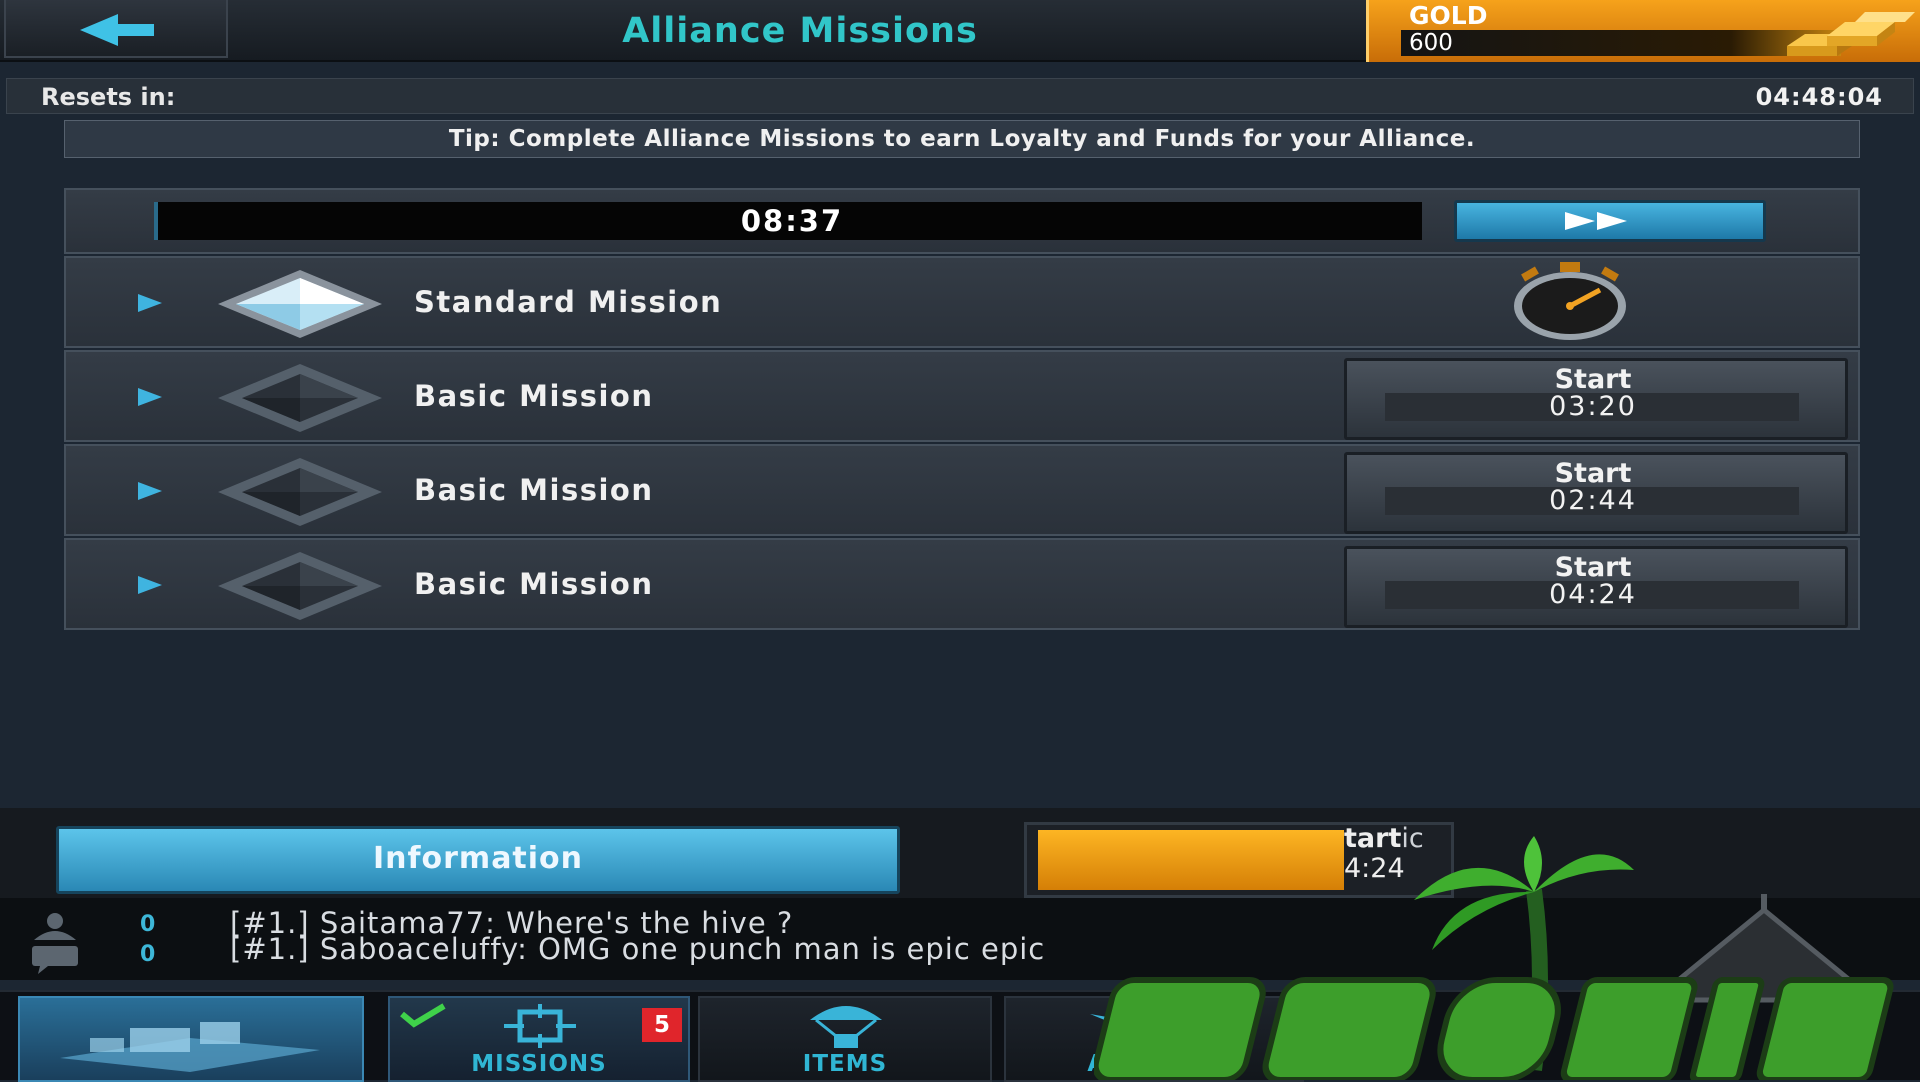 This screenshot has height=1082, width=1920. What do you see at coordinates (960, 96) in the screenshot?
I see `resets-row: Resets in: 04:48:04` at bounding box center [960, 96].